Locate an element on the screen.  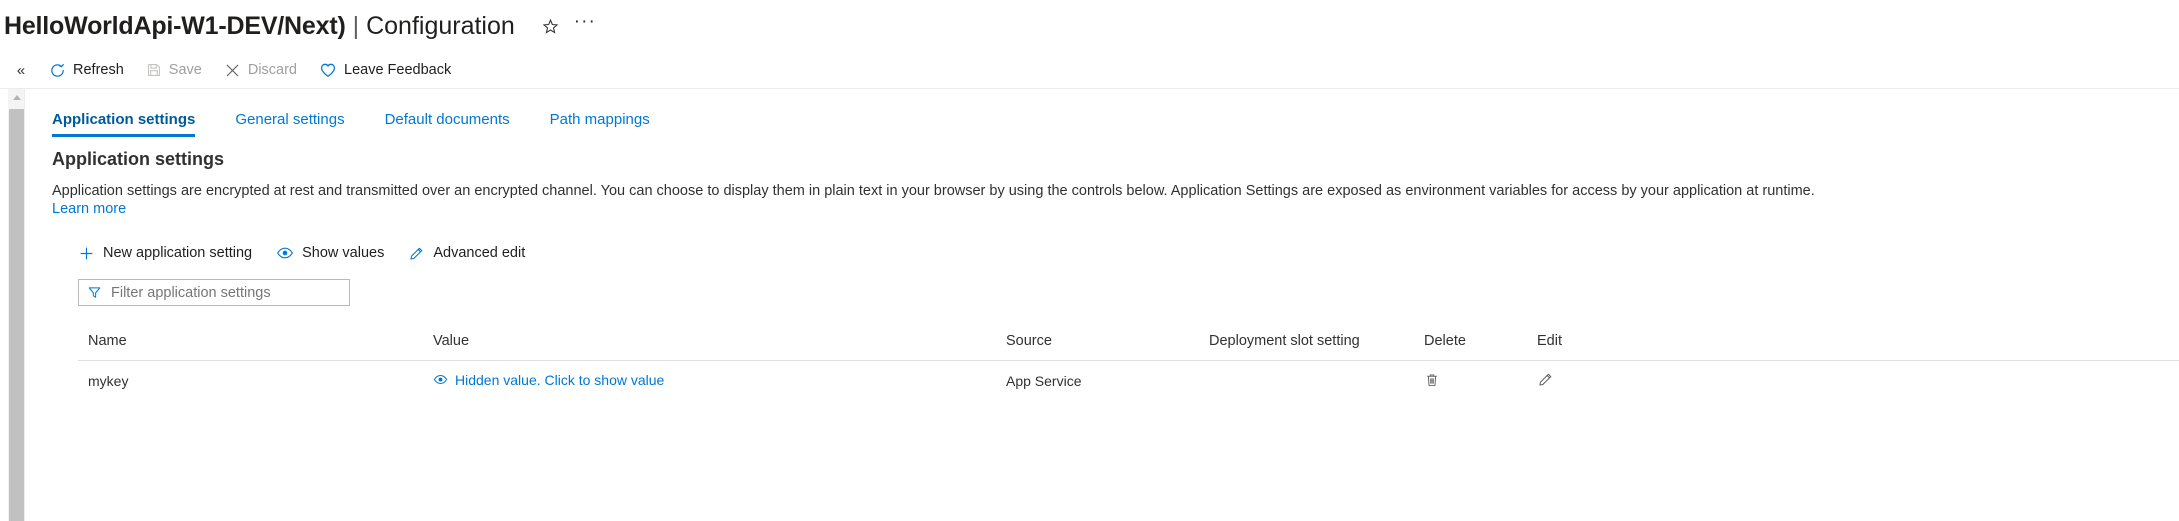
plus-icon is located at coordinates (86, 253).